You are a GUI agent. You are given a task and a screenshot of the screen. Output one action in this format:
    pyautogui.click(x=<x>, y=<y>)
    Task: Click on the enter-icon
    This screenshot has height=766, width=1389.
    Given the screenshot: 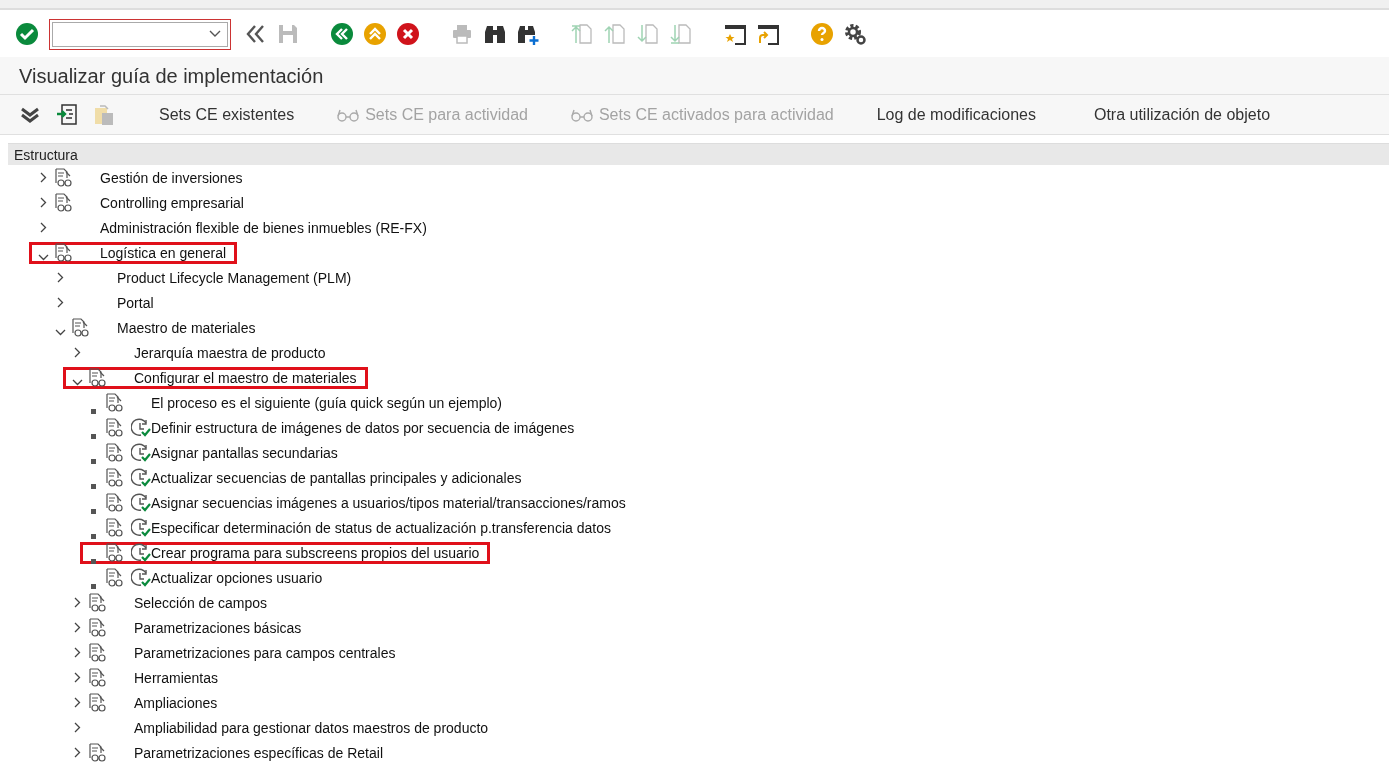 What is the action you would take?
    pyautogui.click(x=27, y=34)
    